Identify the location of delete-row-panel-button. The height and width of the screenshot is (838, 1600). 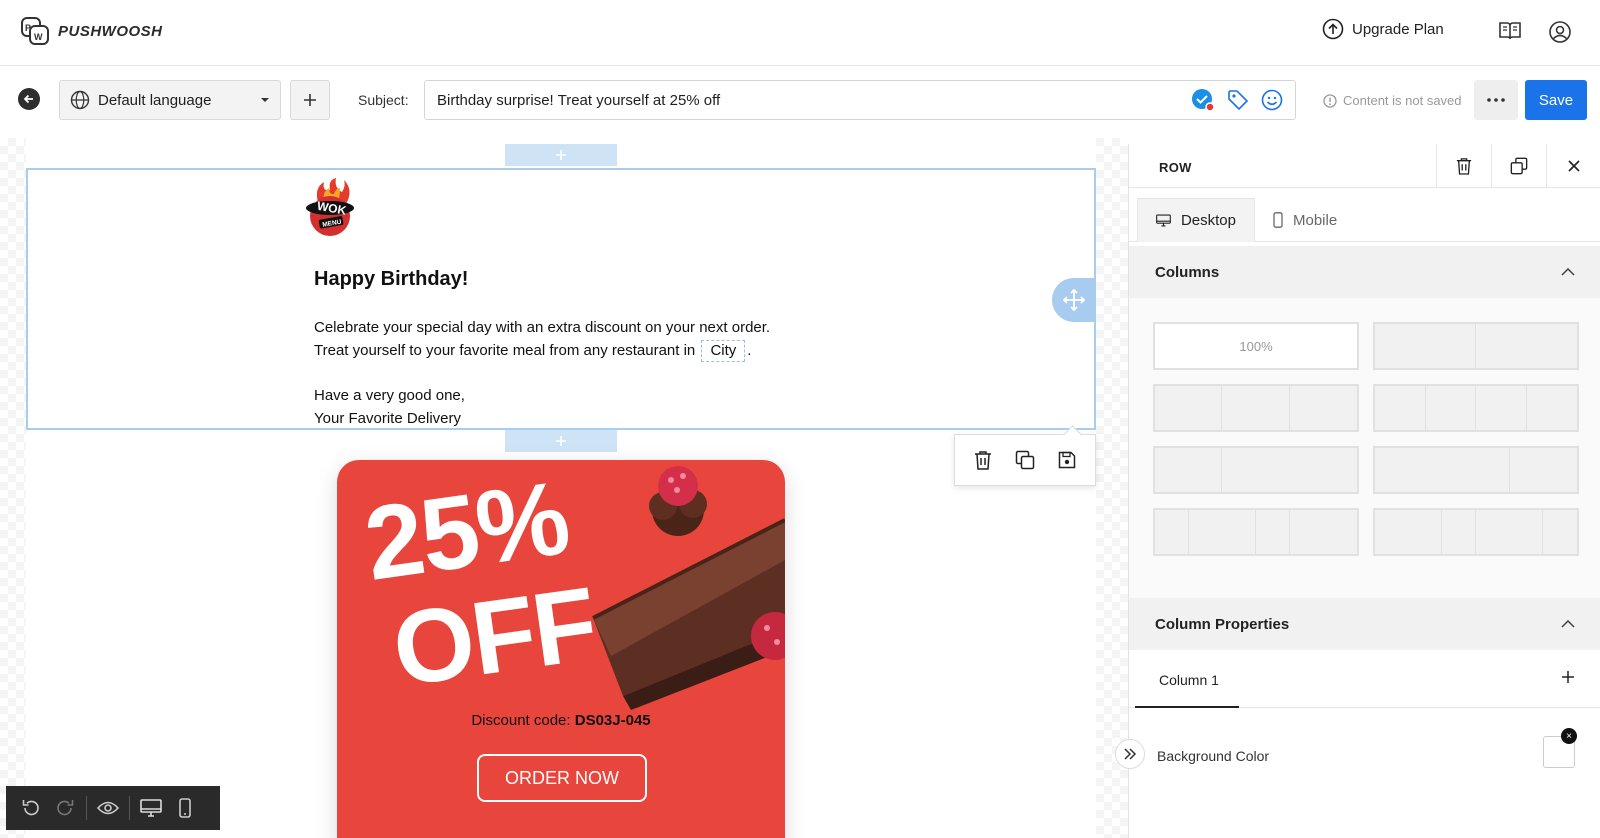
(1463, 166).